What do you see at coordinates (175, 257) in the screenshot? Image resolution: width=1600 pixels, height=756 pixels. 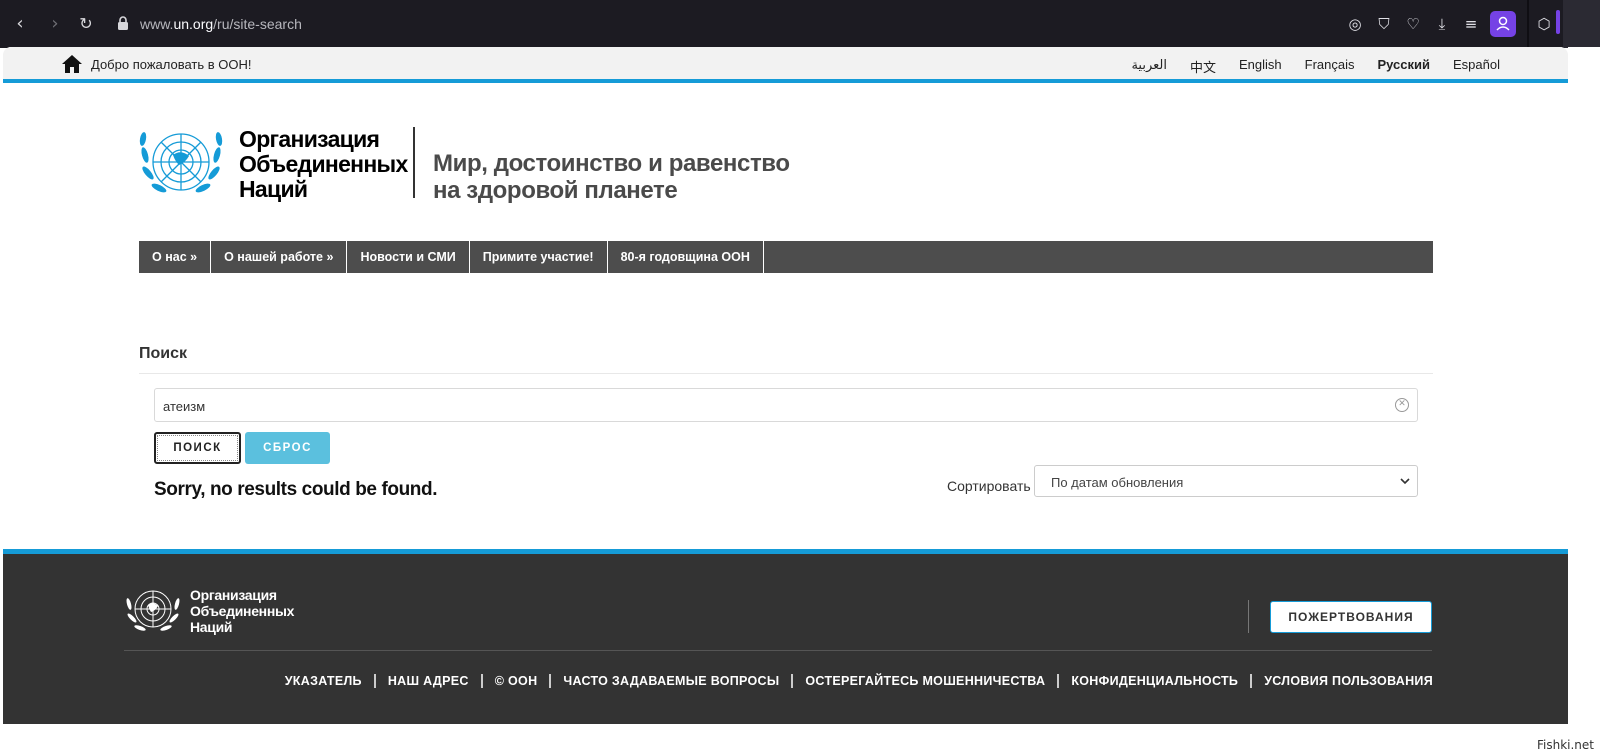 I see `nav-about: О нас »` at bounding box center [175, 257].